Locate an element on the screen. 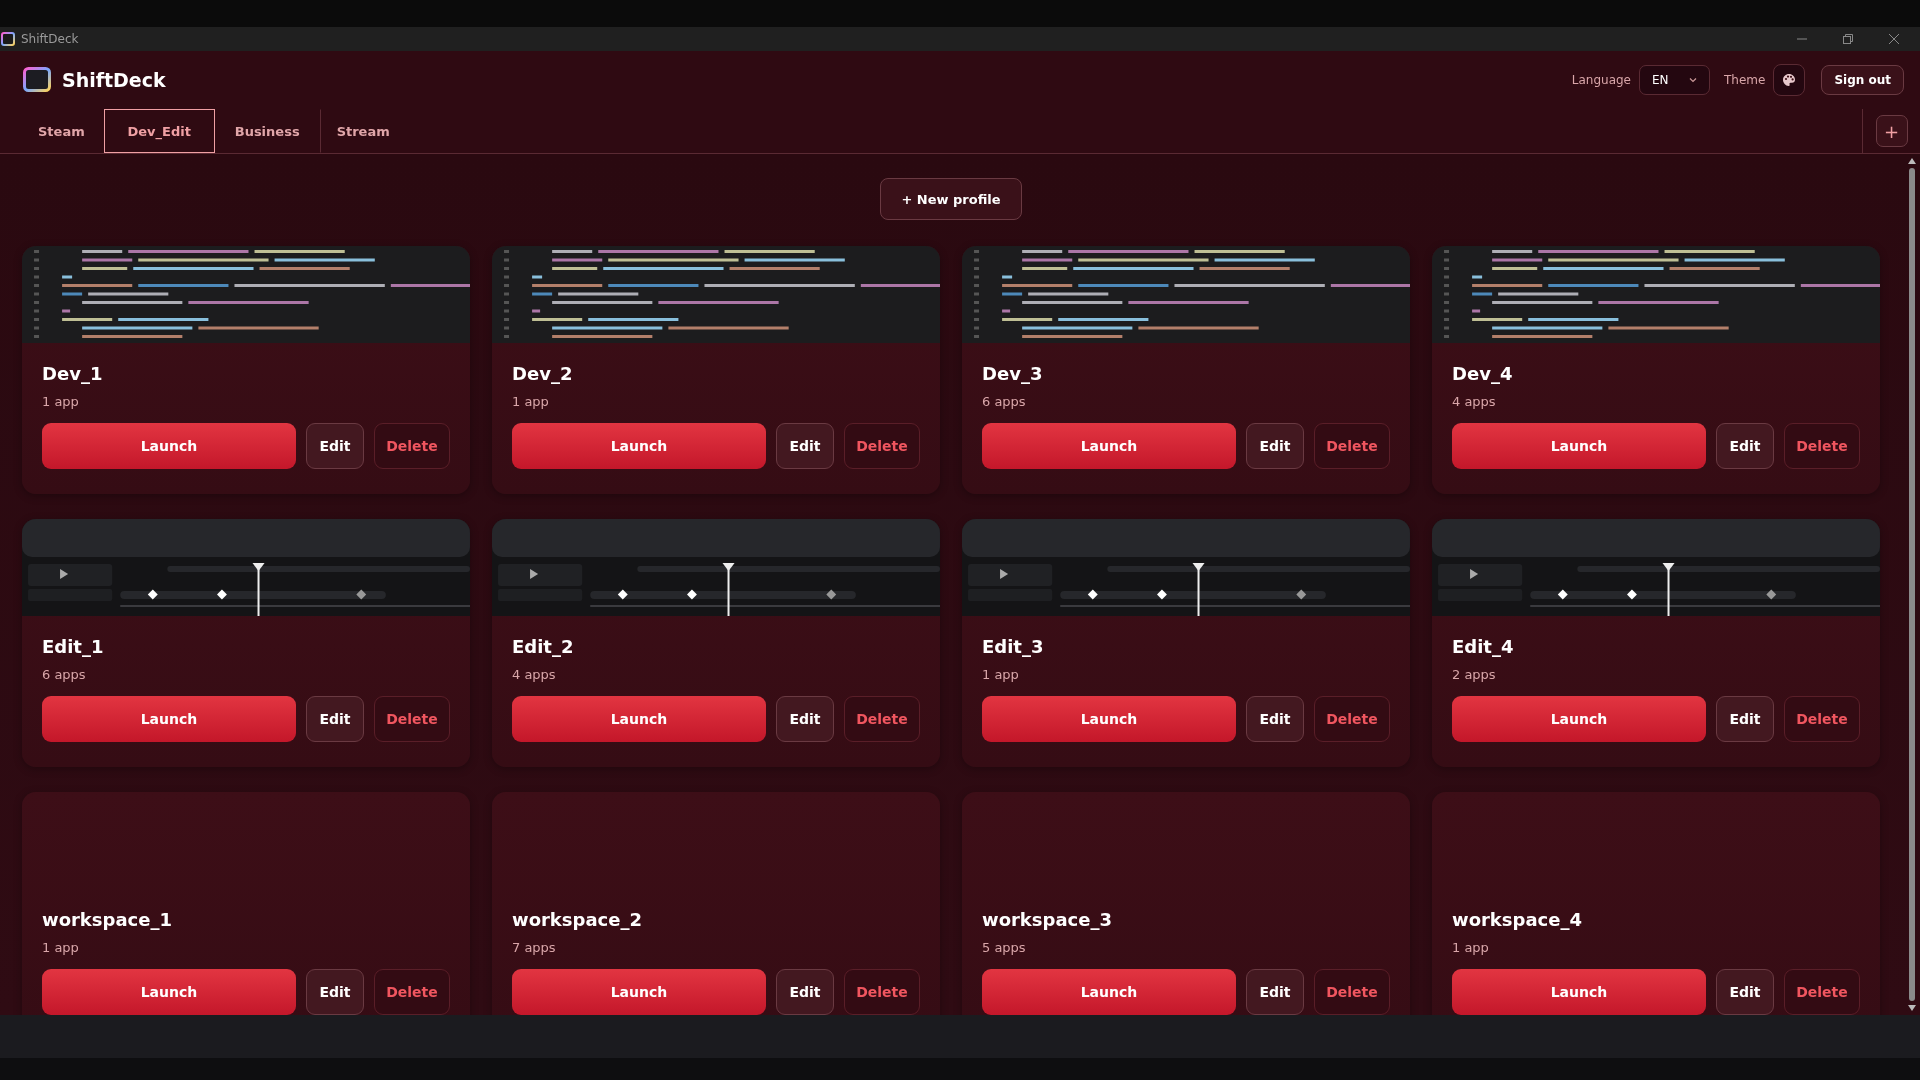 Image resolution: width=1920 pixels, height=1080 pixels. profile-name: Edit_3 is located at coordinates (1013, 646).